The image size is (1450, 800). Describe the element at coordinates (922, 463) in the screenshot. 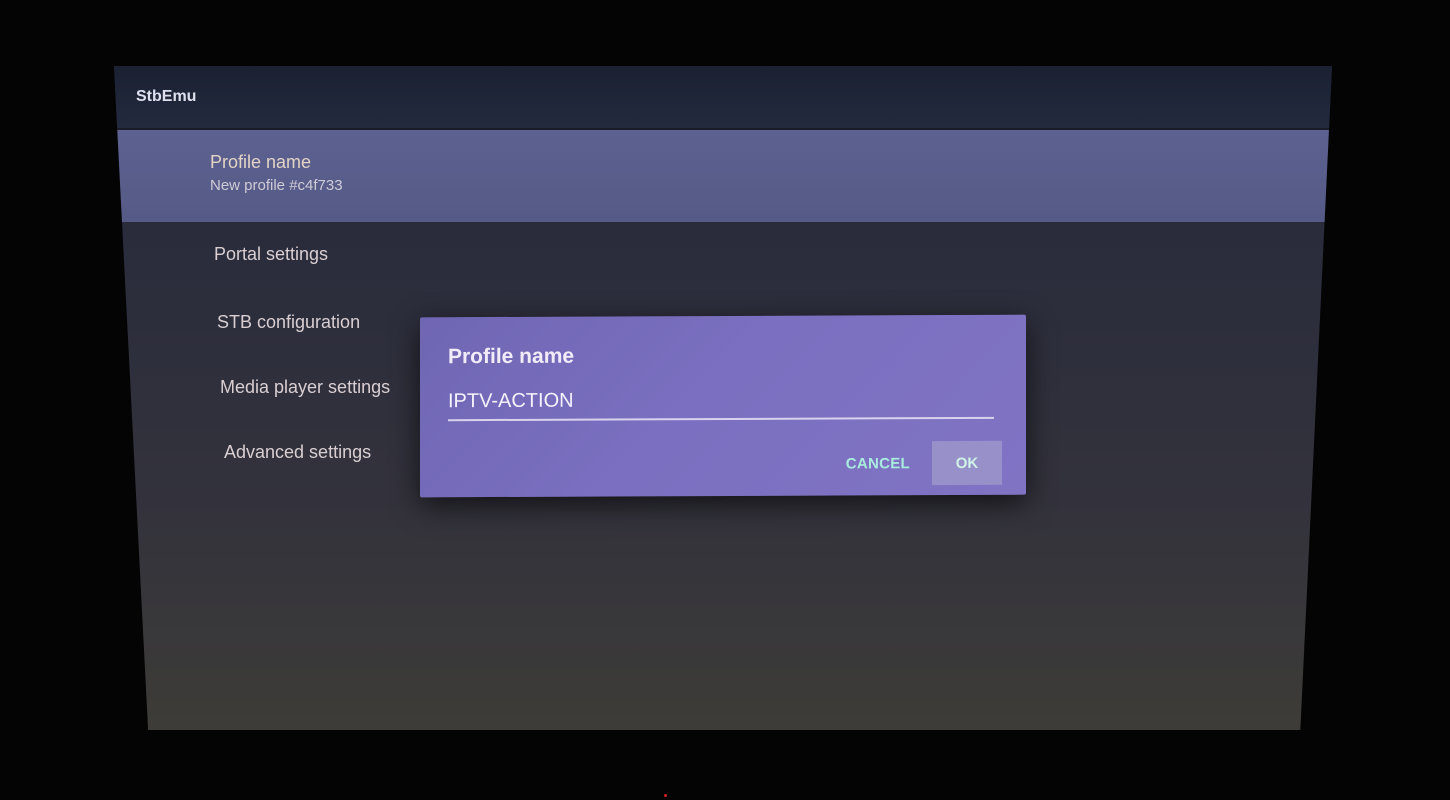

I see `dialog-actions: CANCEL OK` at that location.